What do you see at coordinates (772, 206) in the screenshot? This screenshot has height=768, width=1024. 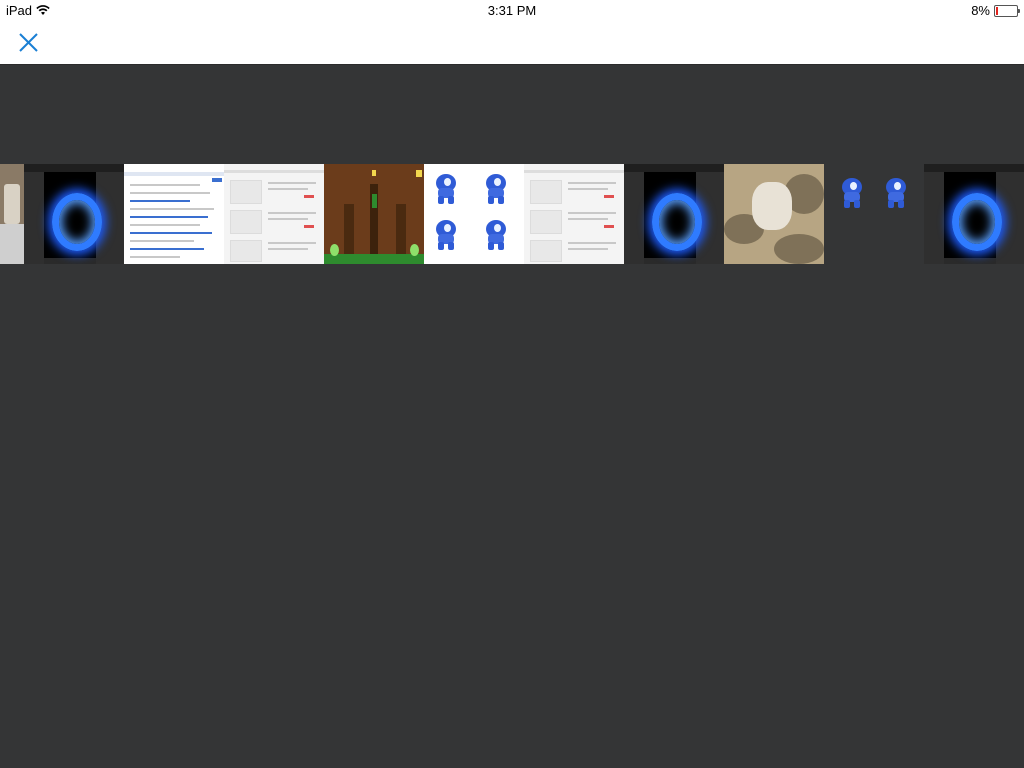 I see `dog-image` at bounding box center [772, 206].